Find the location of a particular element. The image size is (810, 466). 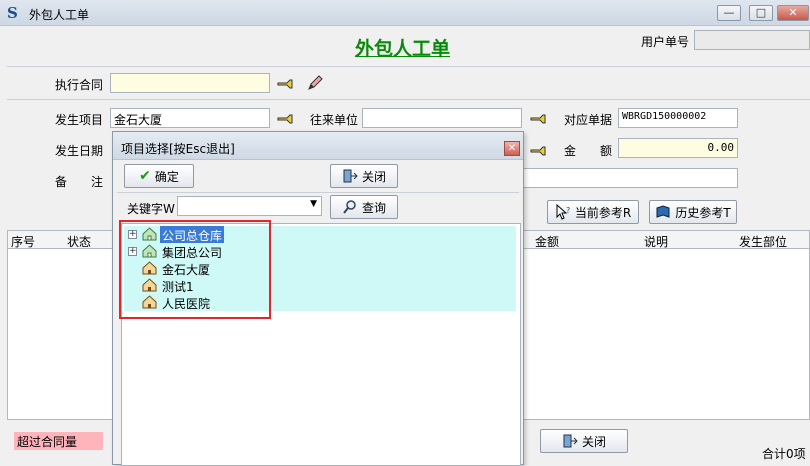

close-window-button: ✕ is located at coordinates (793, 13).